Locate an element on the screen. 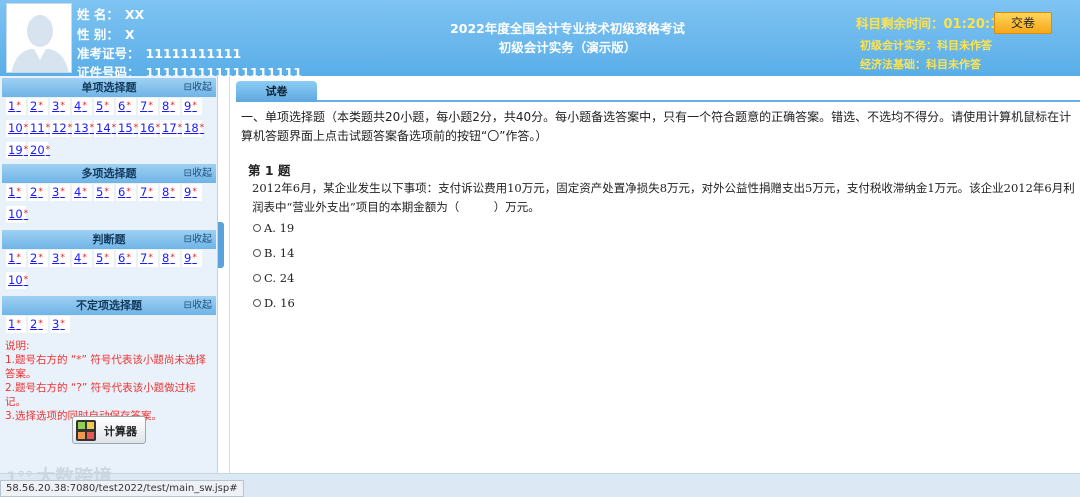  question-link: 17* is located at coordinates (171, 128).